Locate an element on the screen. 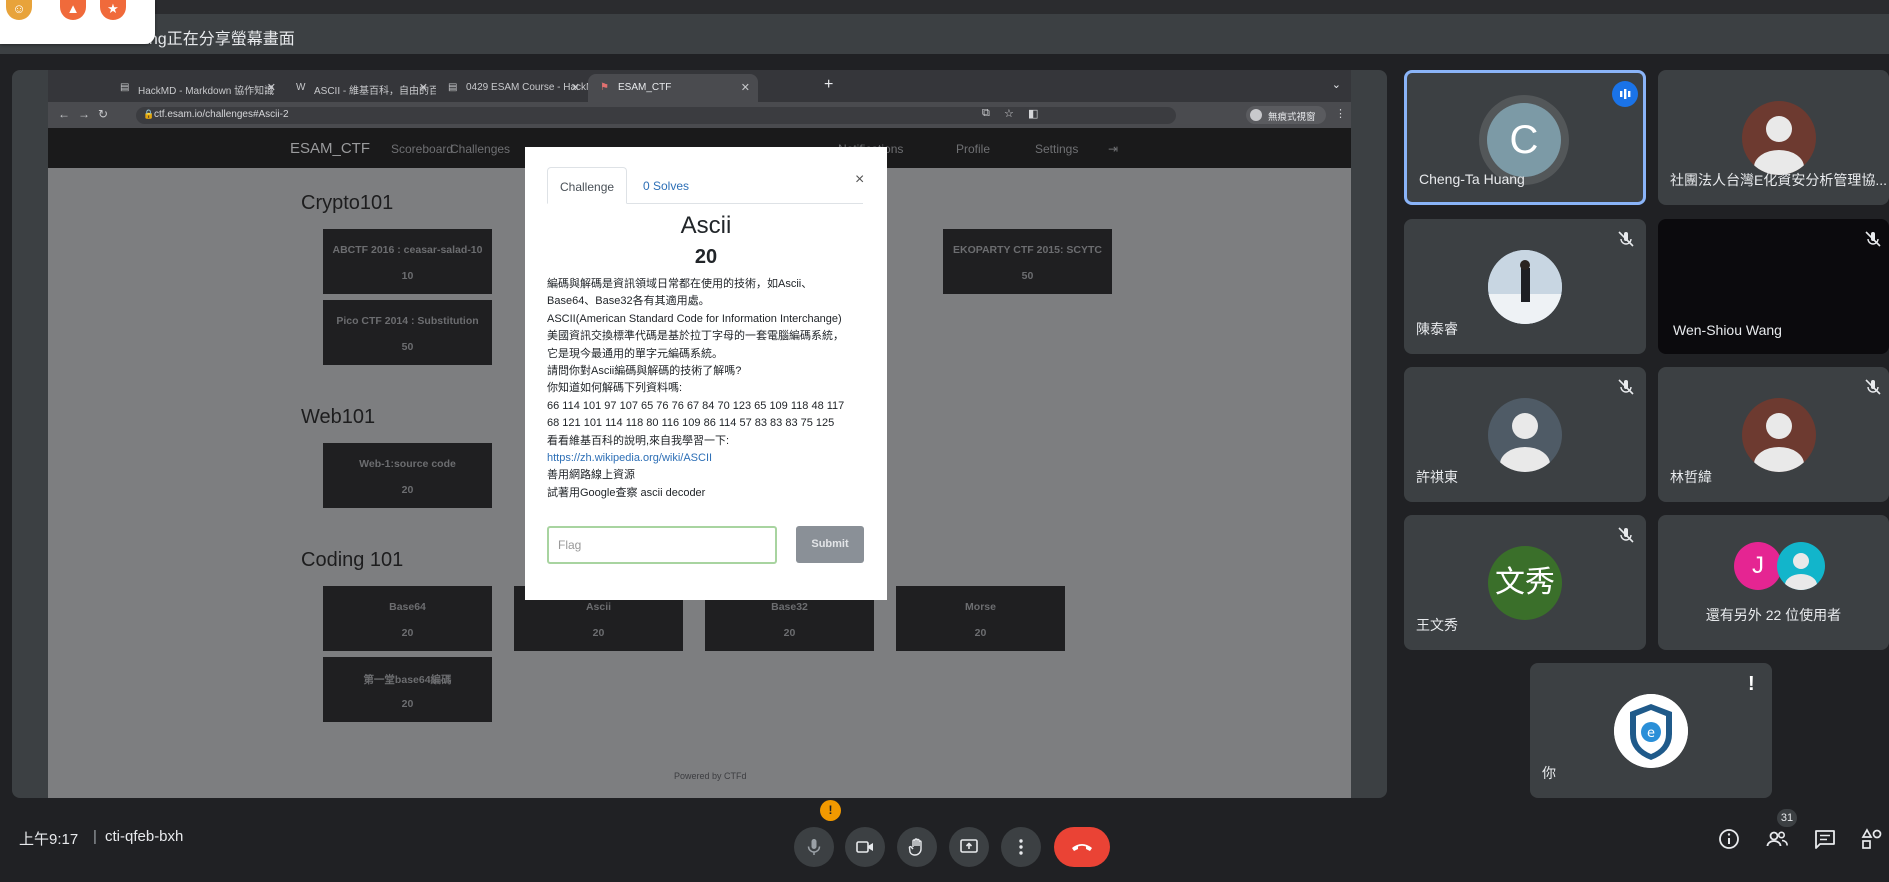  microphone-button is located at coordinates (814, 847).